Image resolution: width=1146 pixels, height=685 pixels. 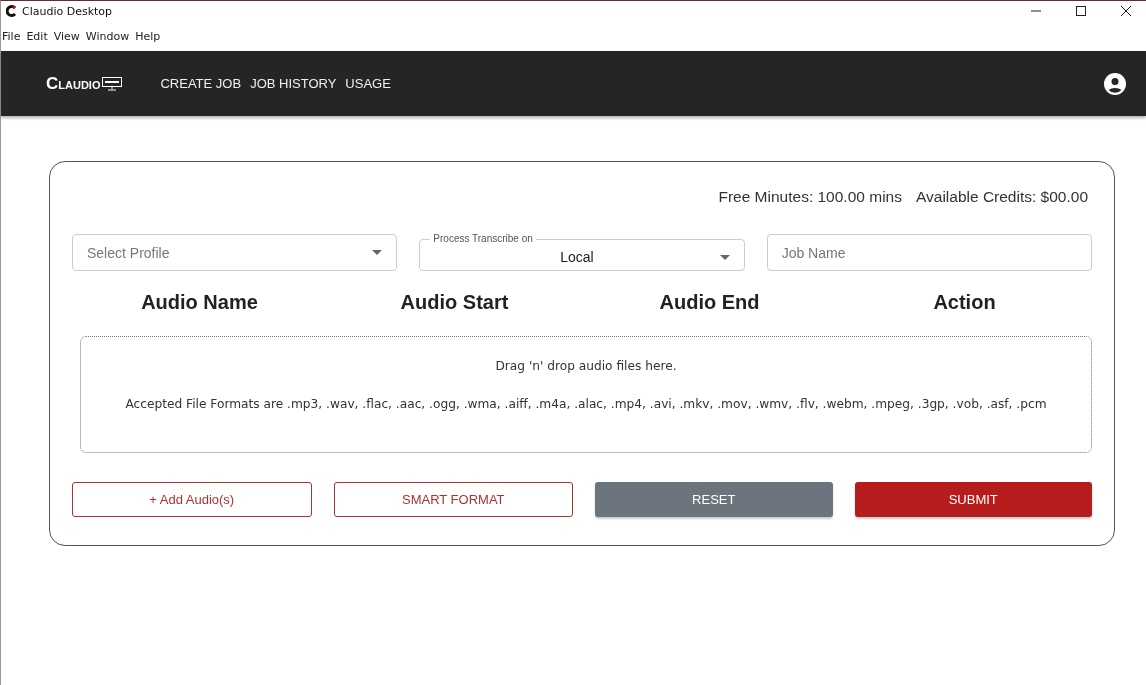 I want to click on select-field: Process Transcribe on Local, so click(x=582, y=252).